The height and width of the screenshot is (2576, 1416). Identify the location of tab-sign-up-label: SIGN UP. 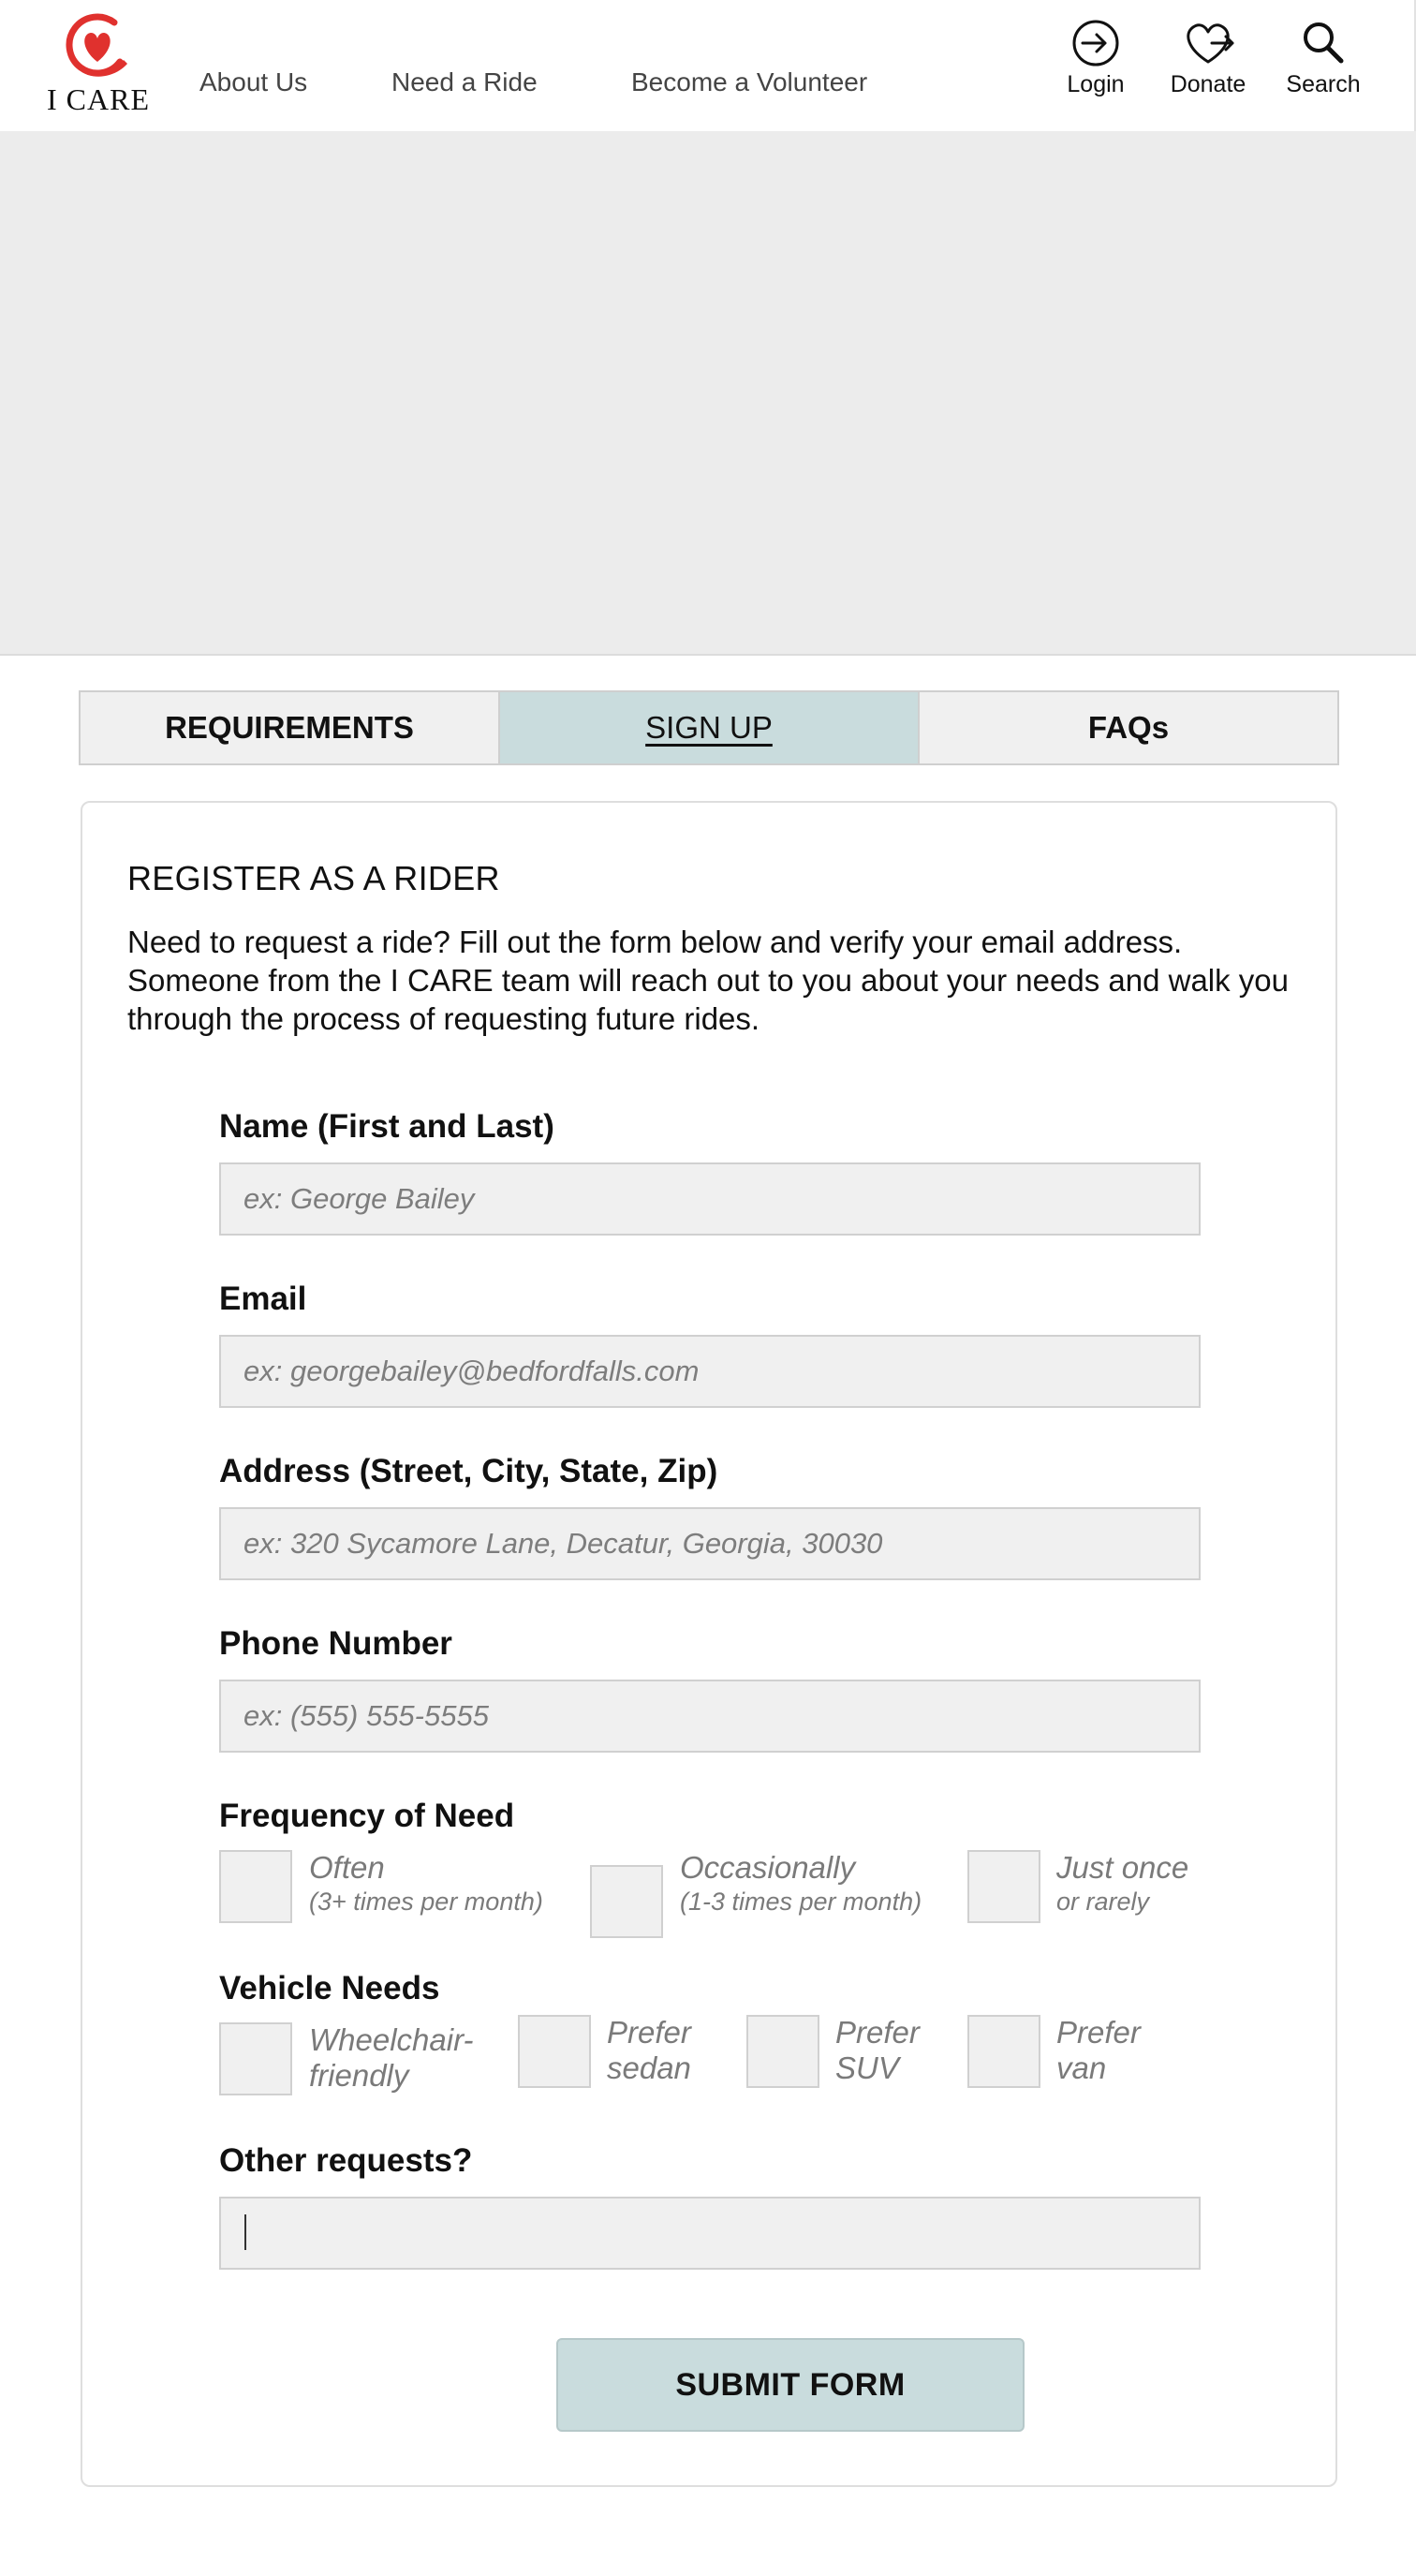
(709, 728).